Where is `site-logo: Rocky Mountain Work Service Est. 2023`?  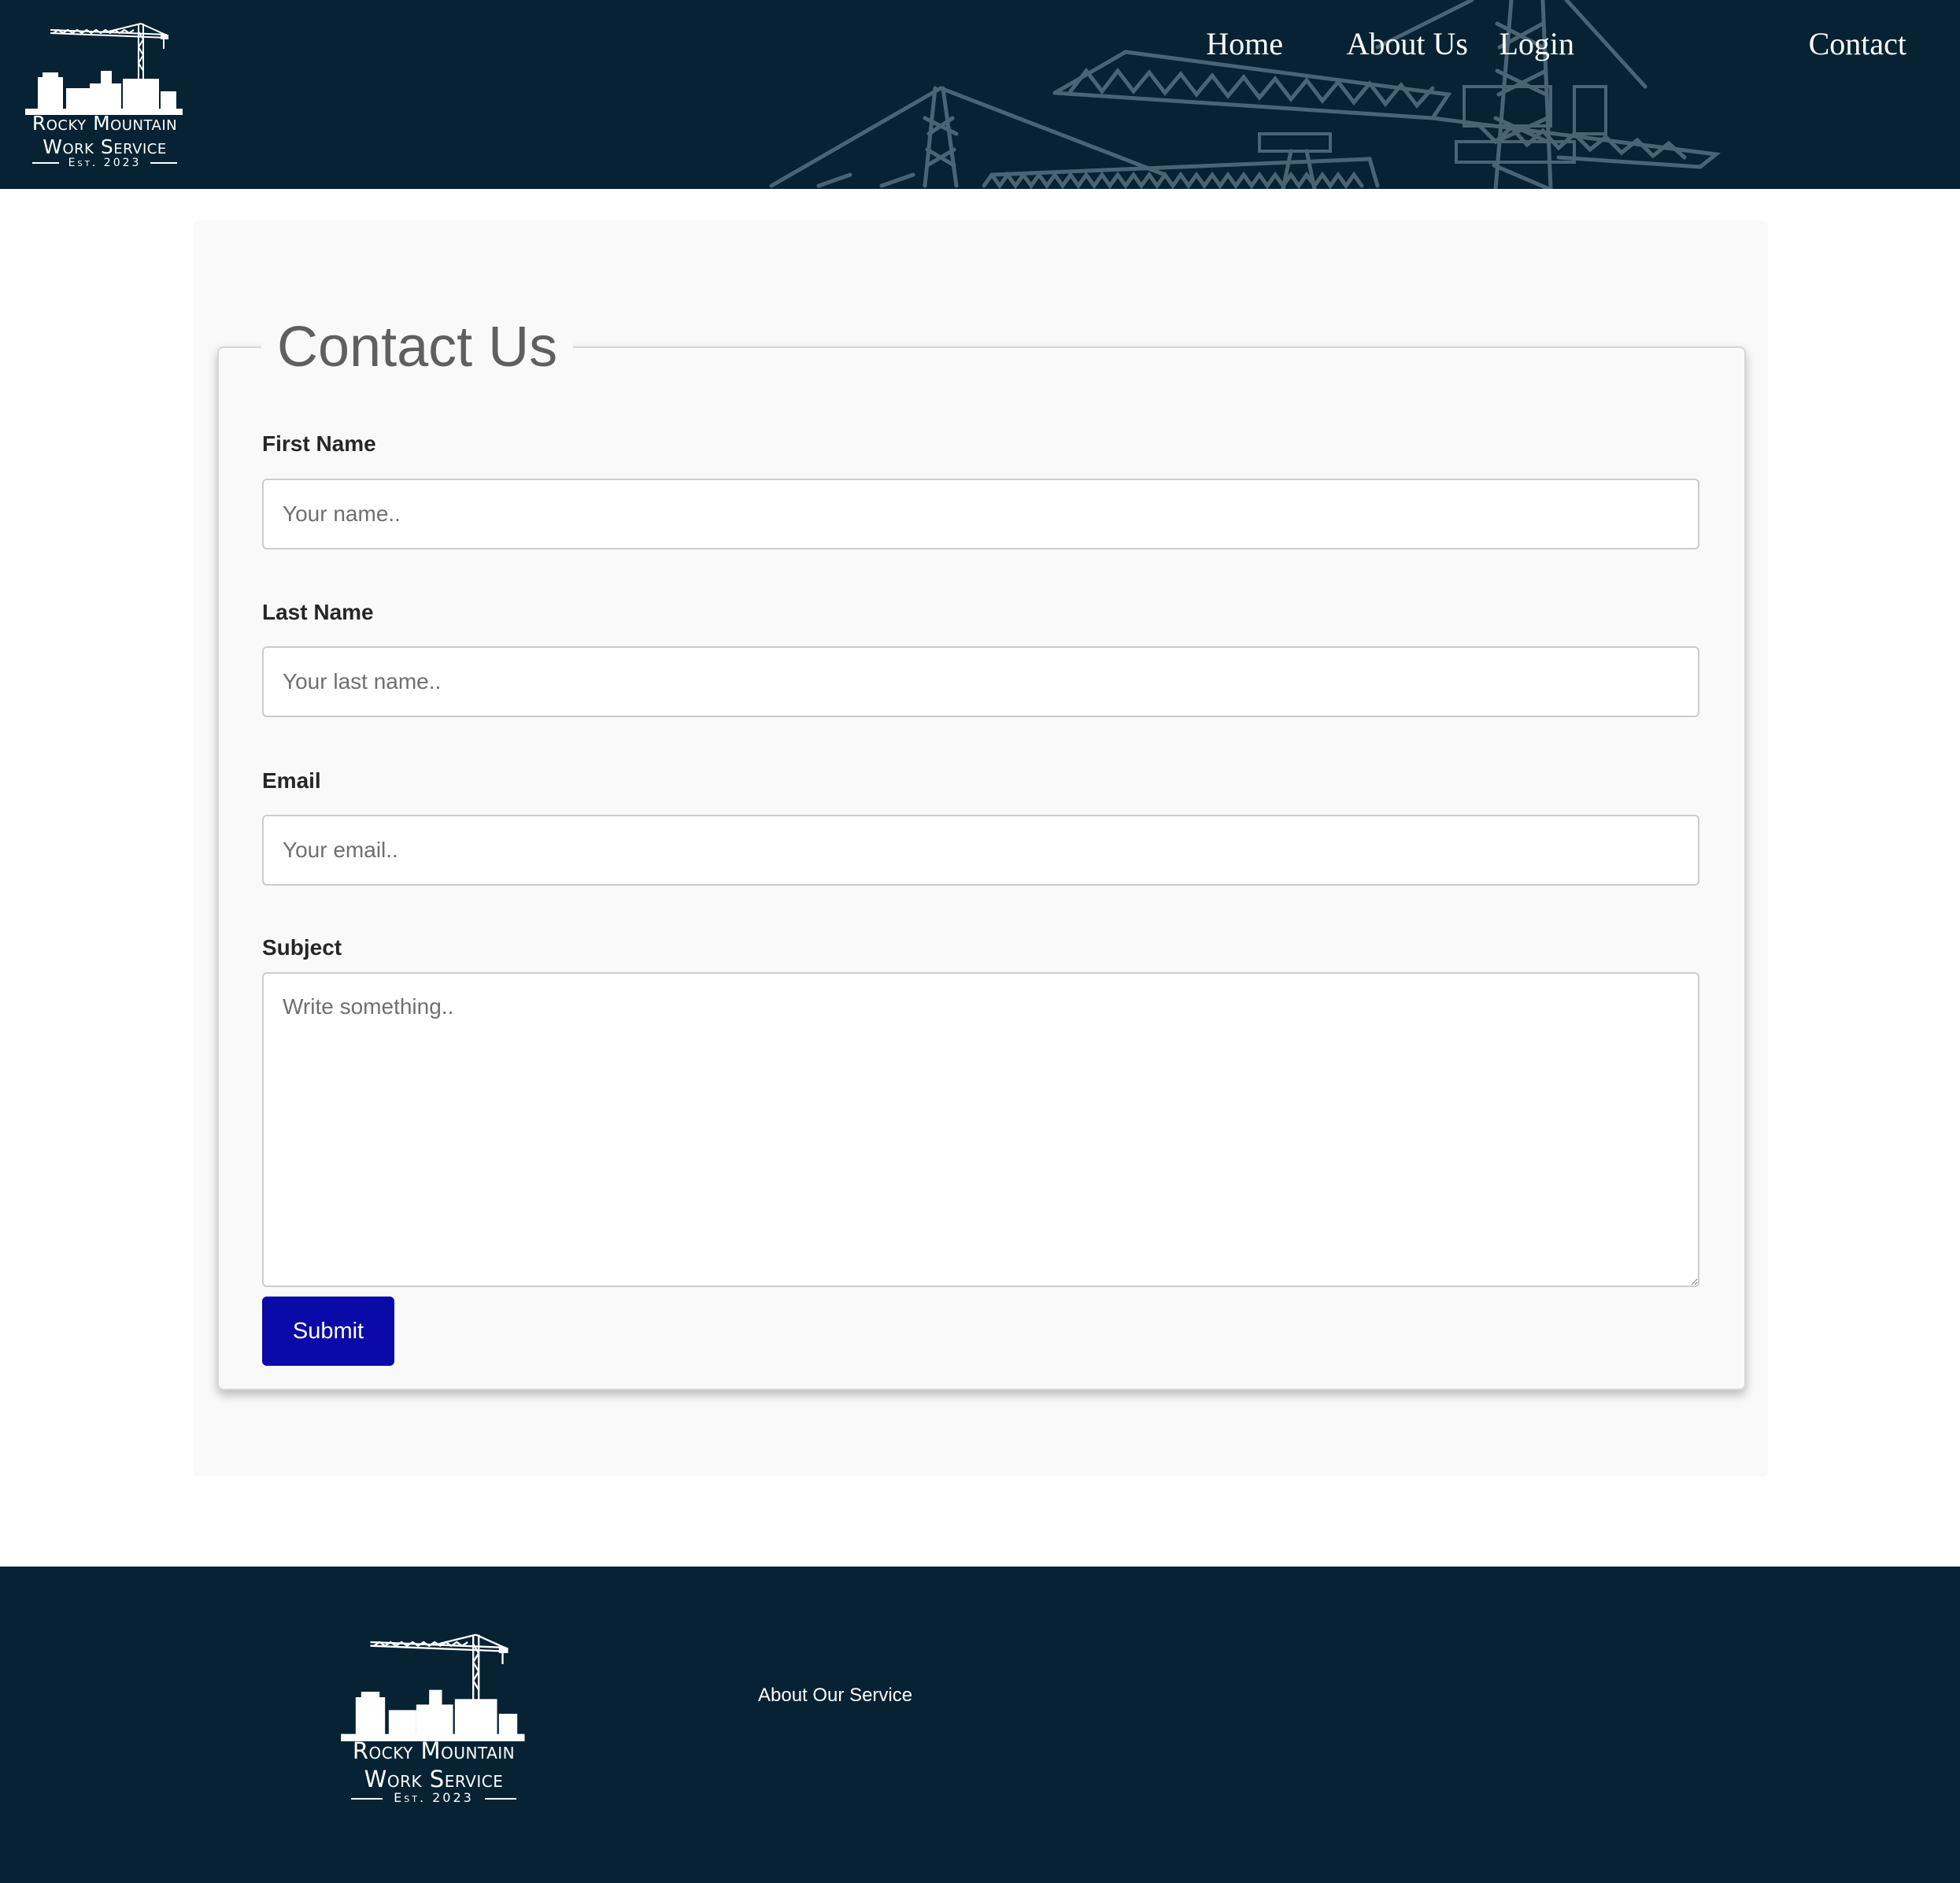 site-logo: Rocky Mountain Work Service Est. 2023 is located at coordinates (104, 95).